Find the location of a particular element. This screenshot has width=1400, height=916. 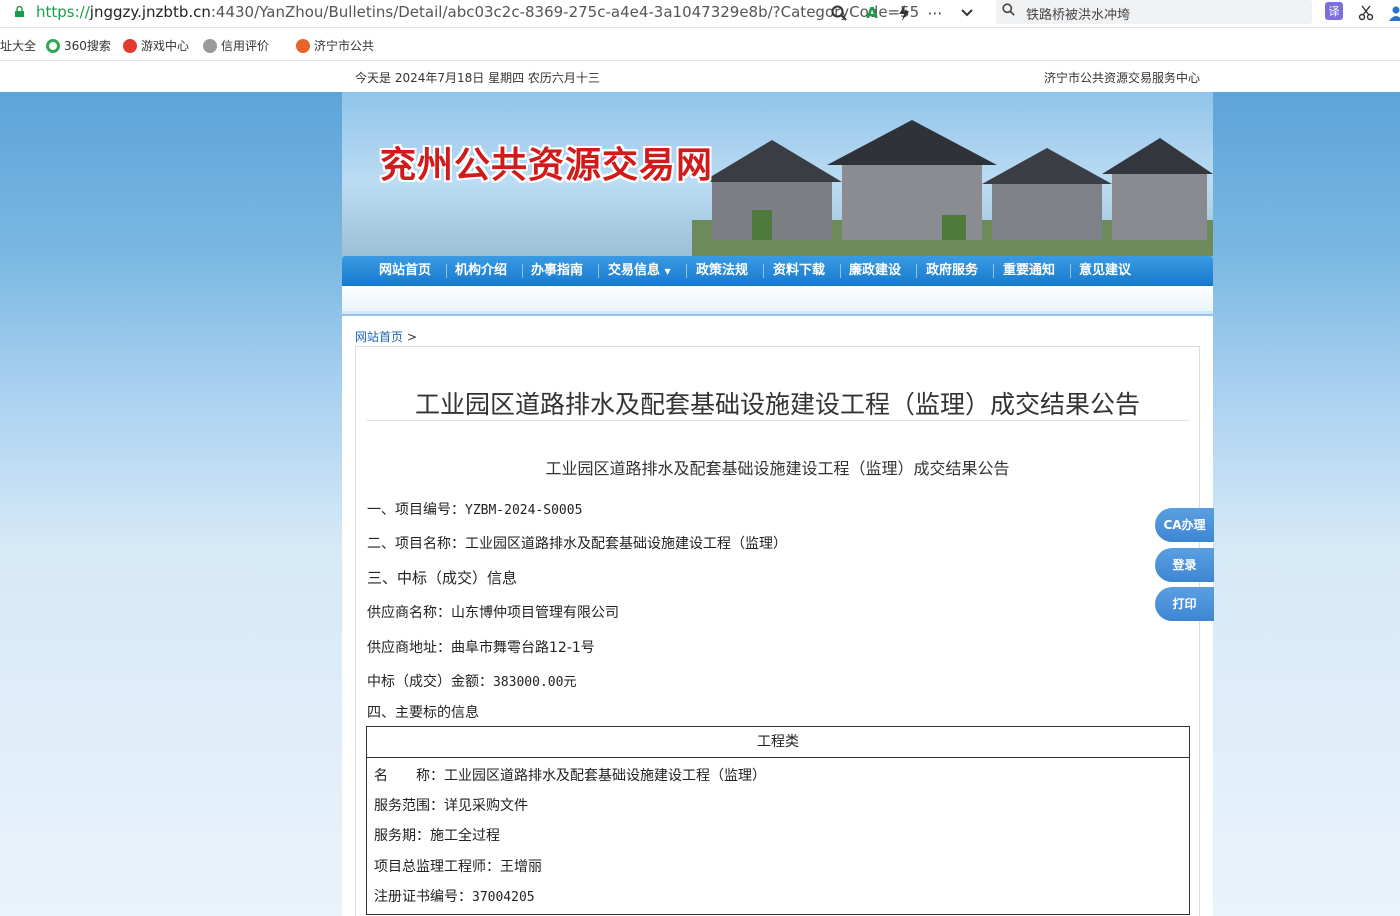

breadcrumb: 网站首页 > is located at coordinates (386, 337).